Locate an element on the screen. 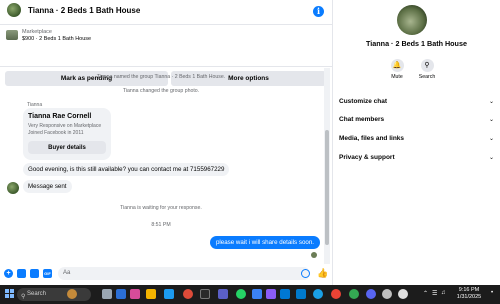 This screenshot has width=500, height=304. weather-widget-icon is located at coordinates (72, 294).